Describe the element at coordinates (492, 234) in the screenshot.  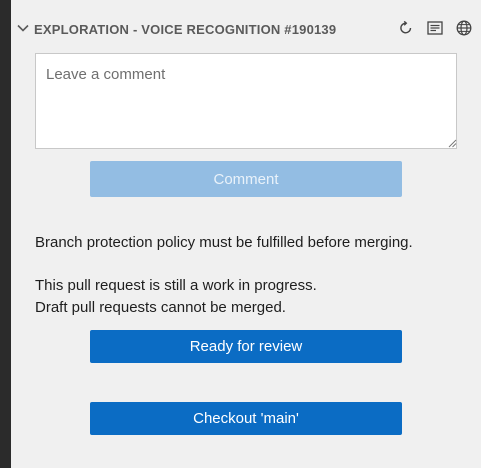
I see `editor-edge` at that location.